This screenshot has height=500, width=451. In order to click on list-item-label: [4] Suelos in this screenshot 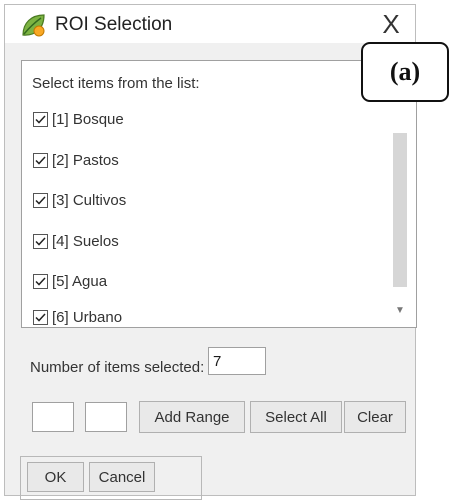, I will do `click(85, 241)`.